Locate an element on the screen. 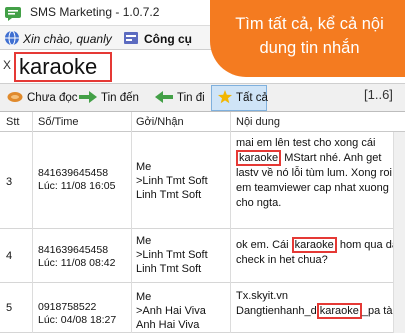  row-sender-receiver: Me >Anh Hai Viva Anh Hai Viva is located at coordinates (171, 311).